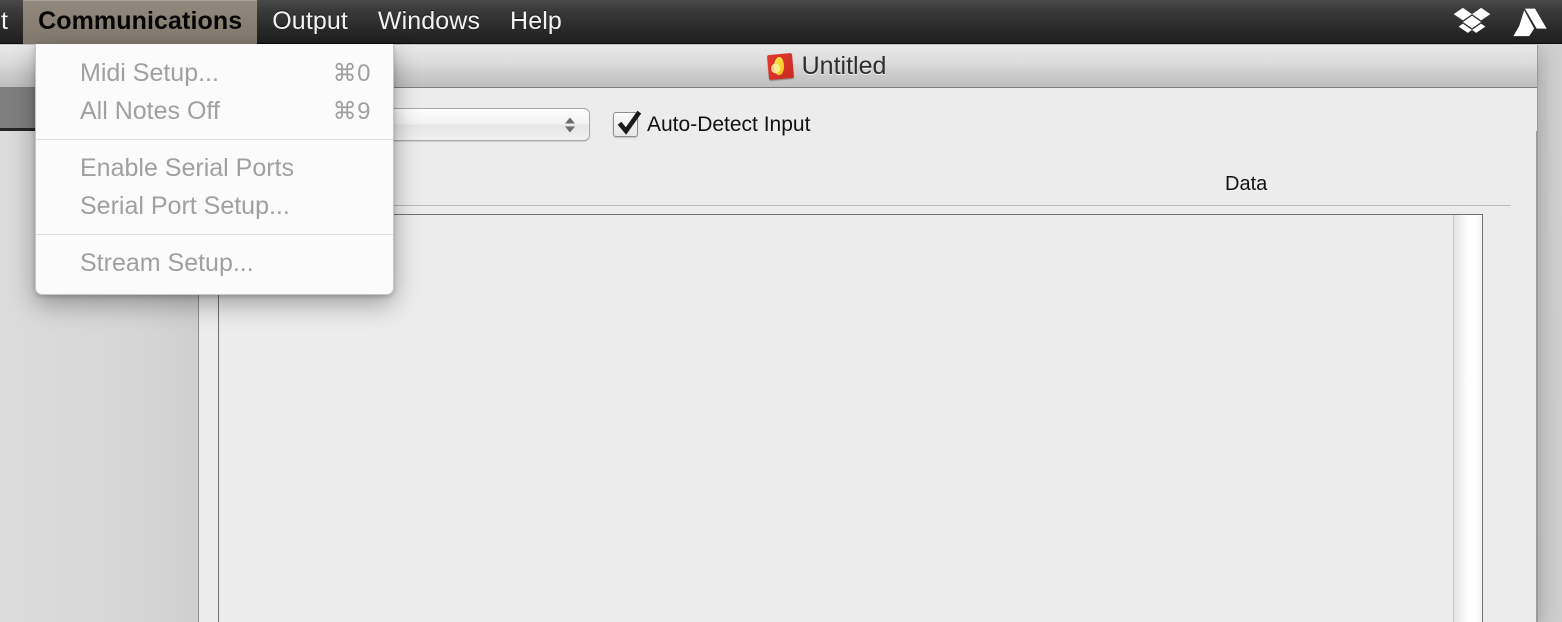 Image resolution: width=1562 pixels, height=622 pixels. What do you see at coordinates (4, 21) in the screenshot?
I see `menu-item-clipped-label: ut` at bounding box center [4, 21].